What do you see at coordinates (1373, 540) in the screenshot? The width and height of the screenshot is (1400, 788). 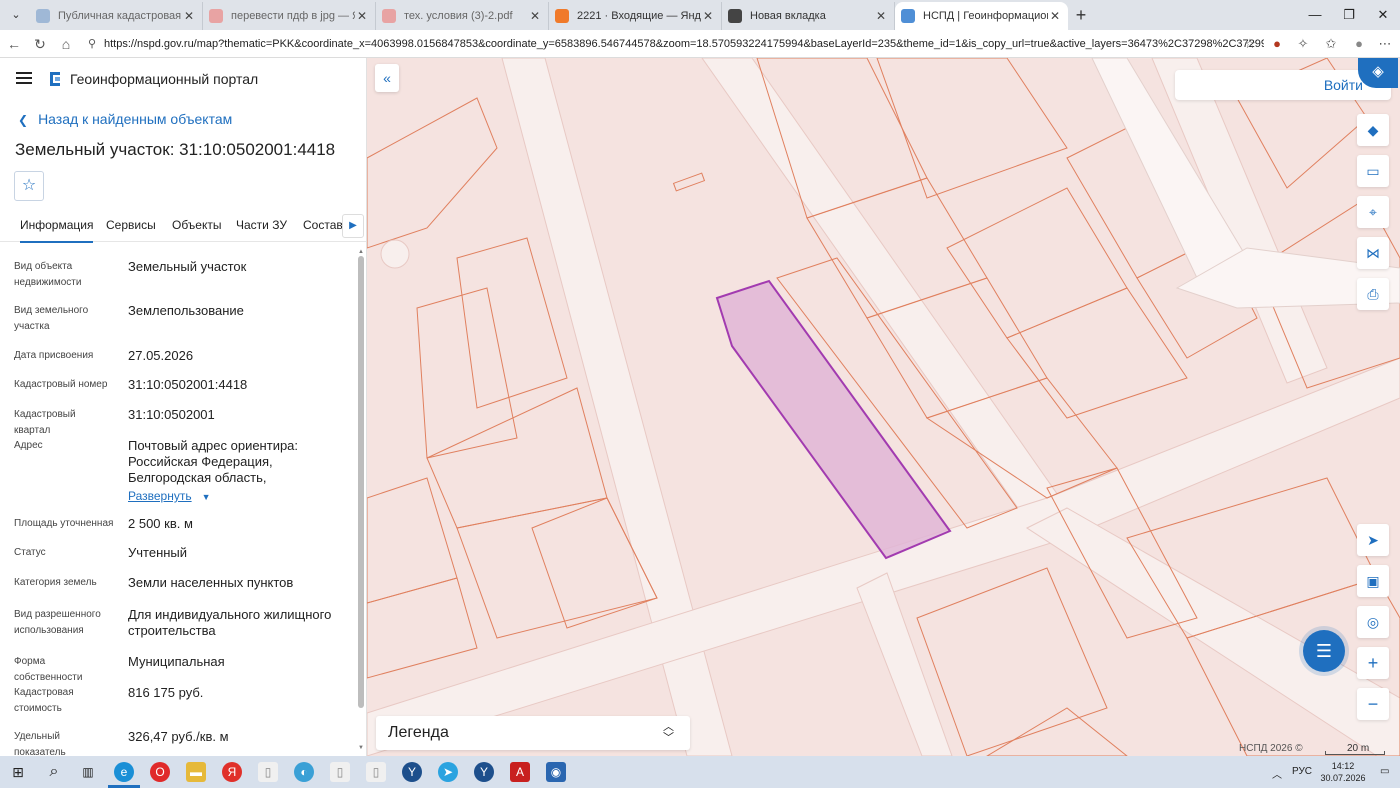 I see `locate-arrow-icon: ➤` at bounding box center [1373, 540].